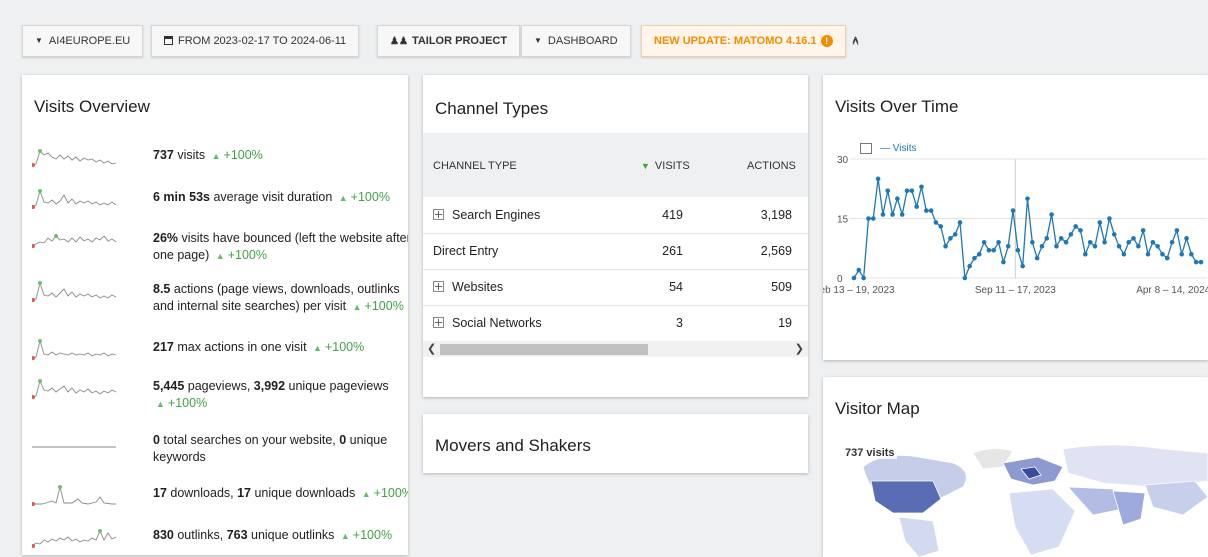  Describe the element at coordinates (799, 348) in the screenshot. I see `scroll-right-icon: ❯` at that location.